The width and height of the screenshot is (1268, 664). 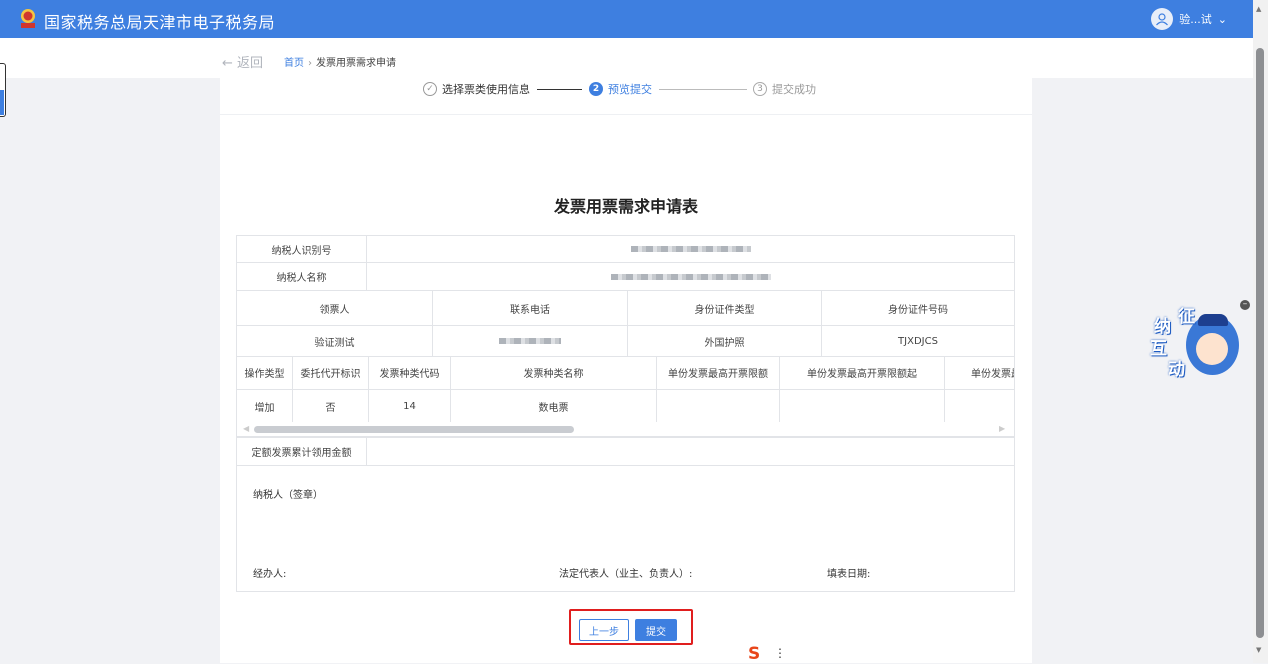 I want to click on fixed-amount-row: 定额发票累计领用金额, so click(x=625, y=451).